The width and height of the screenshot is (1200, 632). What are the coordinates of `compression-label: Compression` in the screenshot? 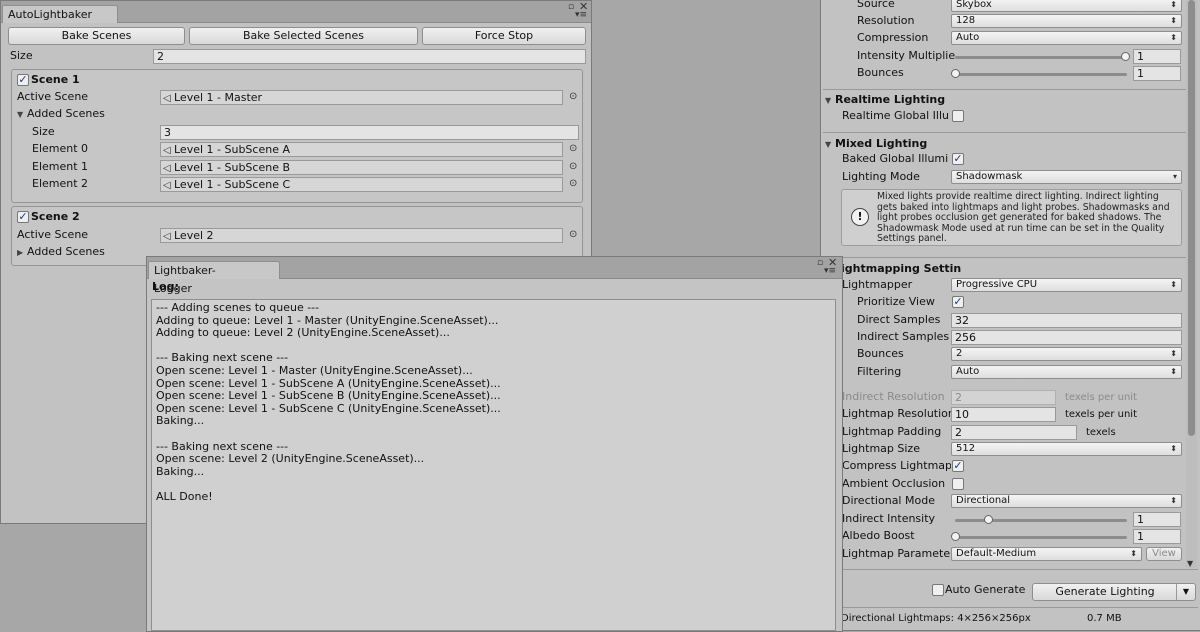 It's located at (893, 37).